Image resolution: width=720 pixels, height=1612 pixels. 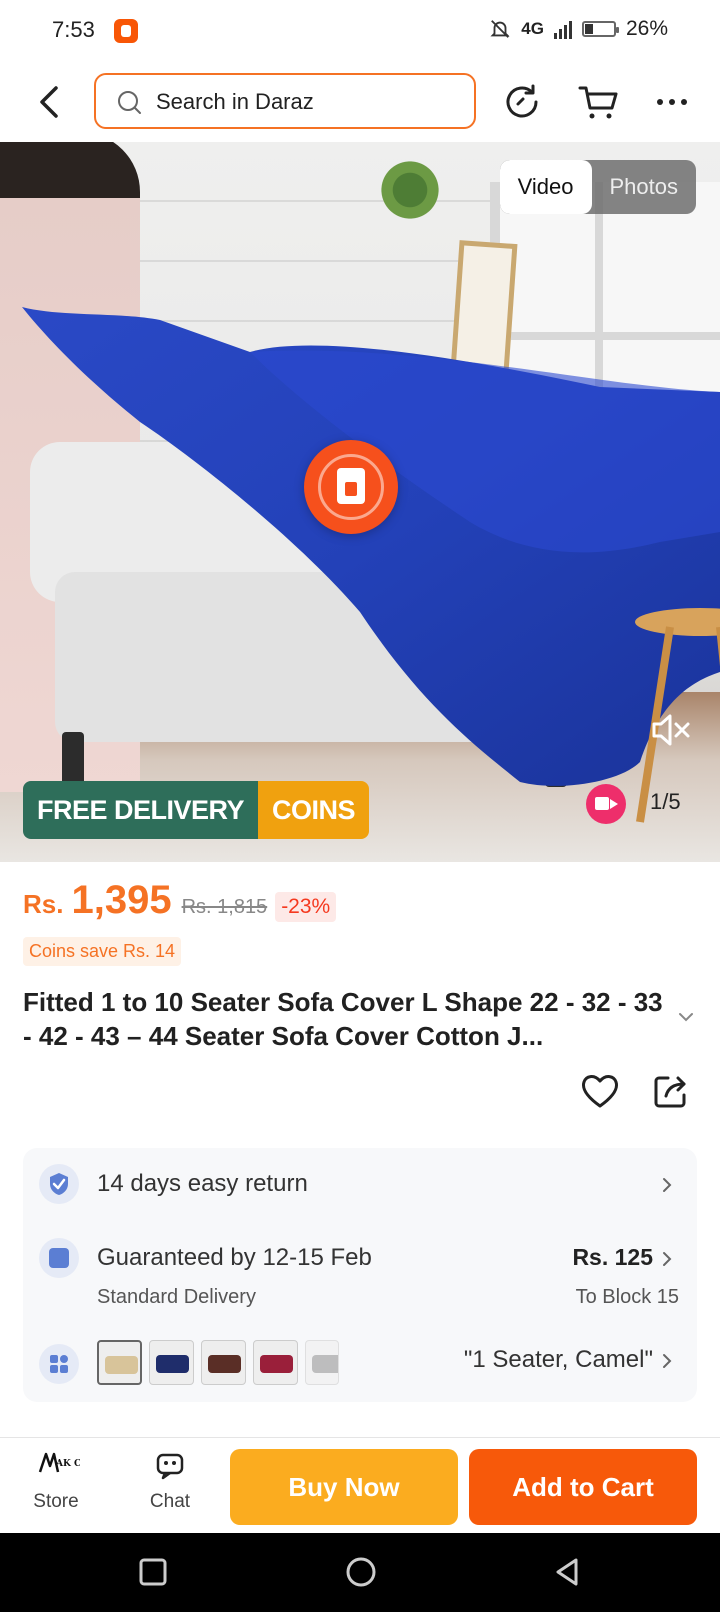 I want to click on home-circle-icon, so click(x=361, y=1572).